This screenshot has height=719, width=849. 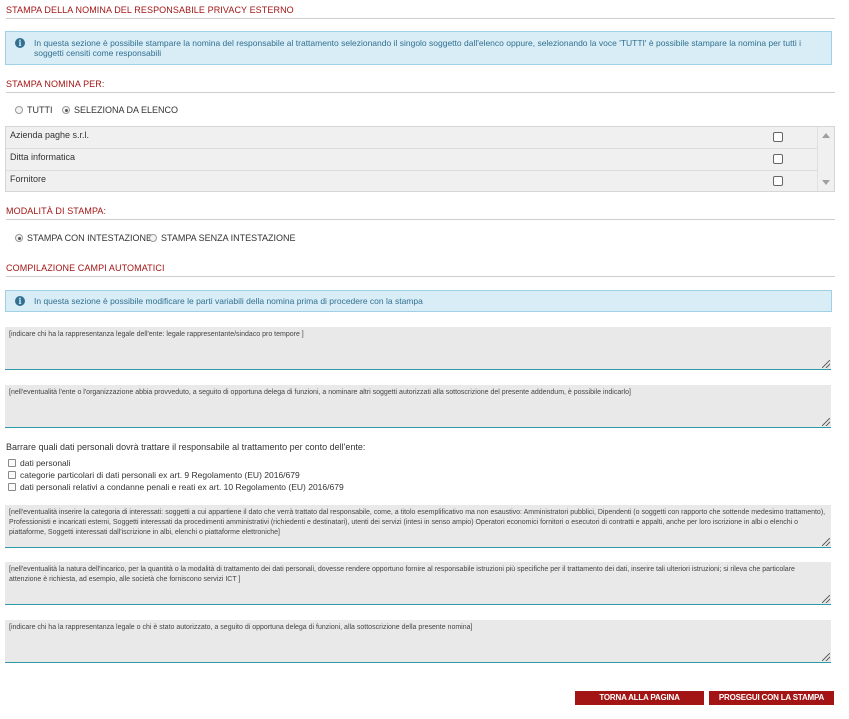 What do you see at coordinates (90, 238) in the screenshot?
I see `radio-label-con-intestazione: STAMPA CON INTESTAZIONE` at bounding box center [90, 238].